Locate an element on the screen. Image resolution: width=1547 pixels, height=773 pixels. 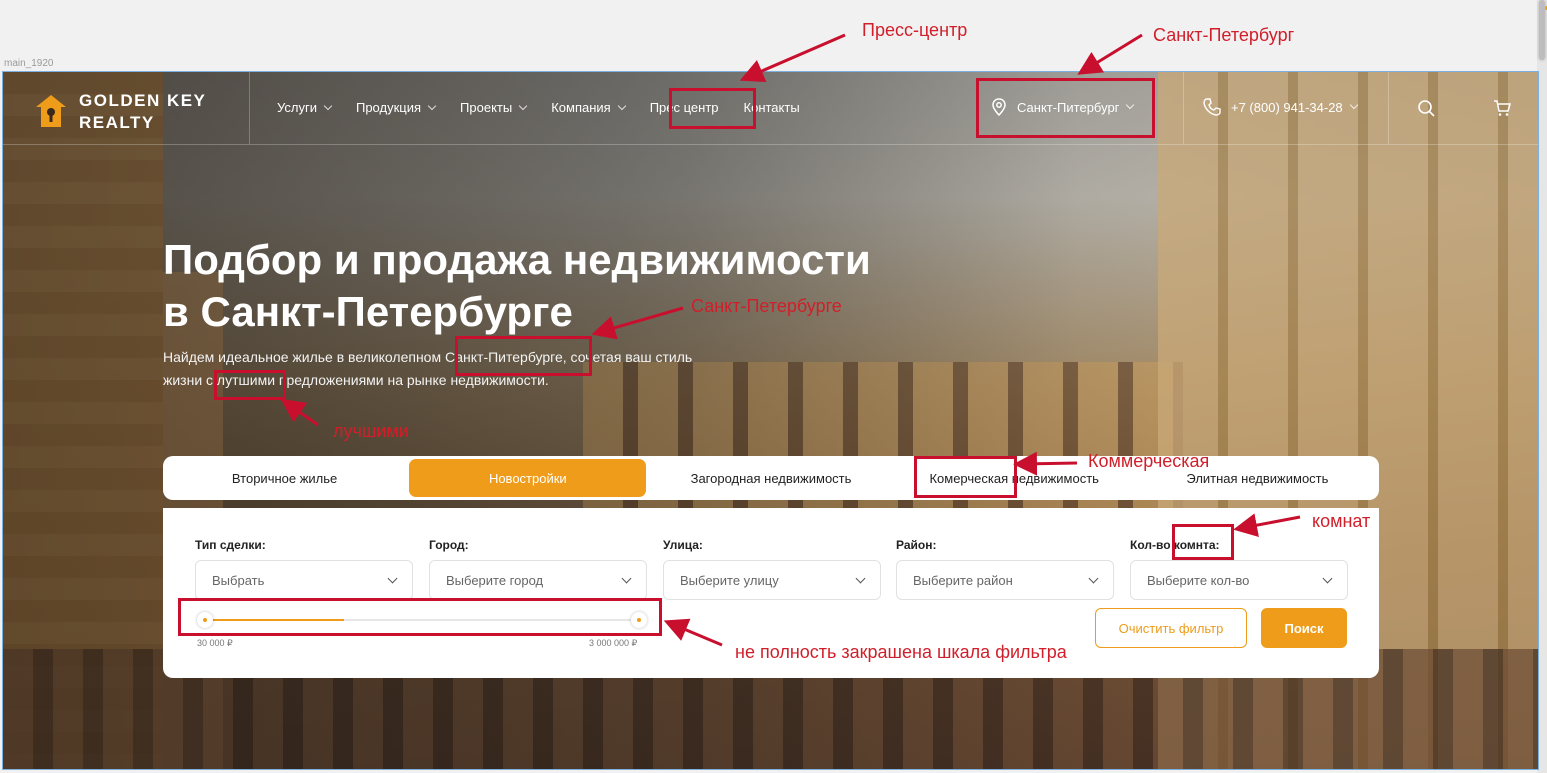
arrow-best is located at coordinates (299, 412).